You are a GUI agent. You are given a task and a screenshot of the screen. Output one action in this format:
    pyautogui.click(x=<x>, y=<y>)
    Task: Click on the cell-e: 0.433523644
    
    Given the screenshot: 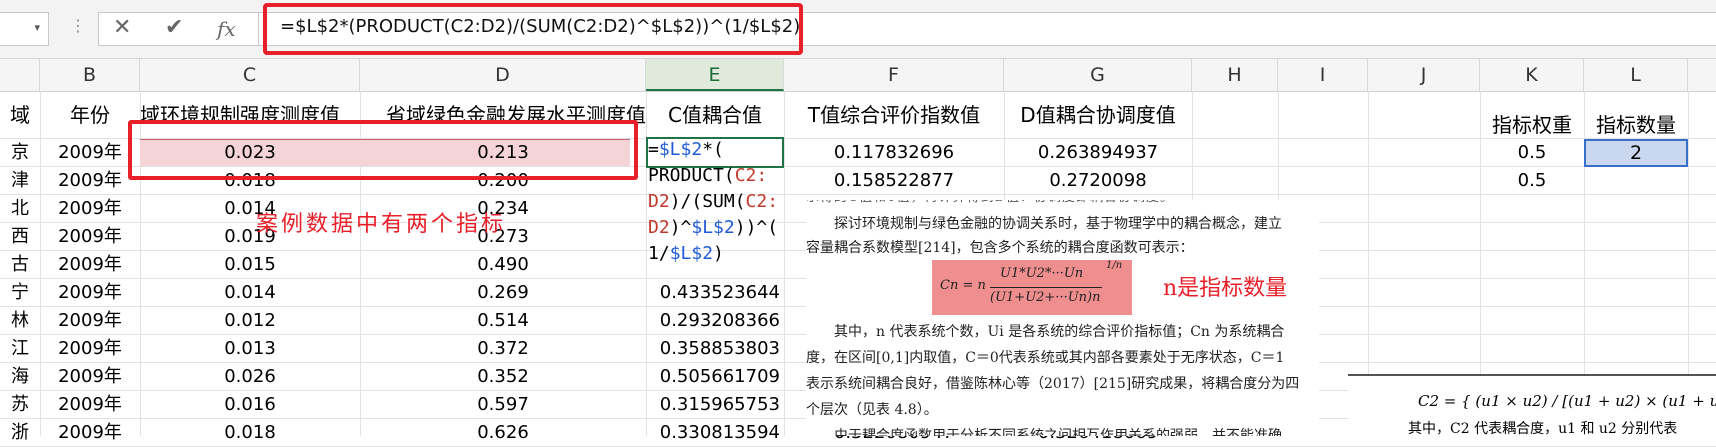 What is the action you would take?
    pyautogui.click(x=715, y=293)
    